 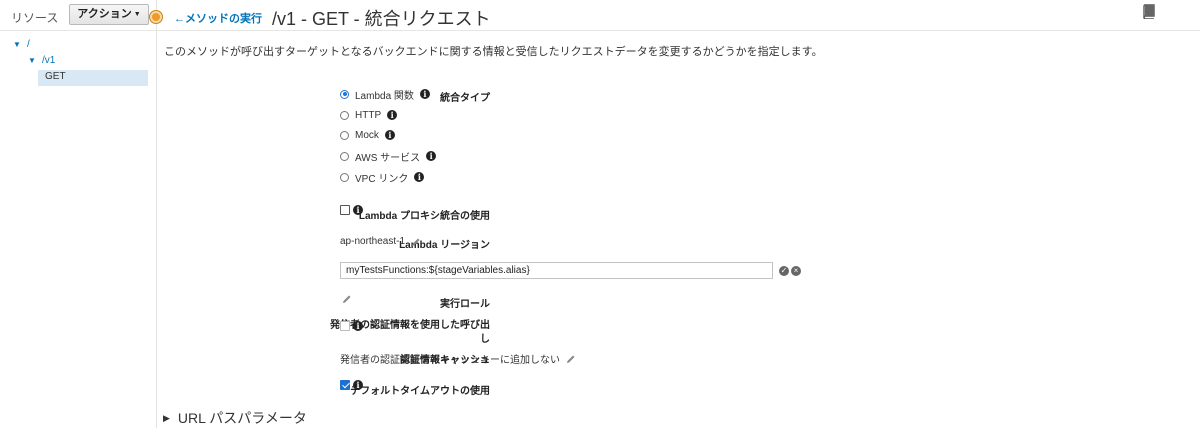 I want to click on actions-dropdown-button: アクション ▼, so click(x=109, y=14).